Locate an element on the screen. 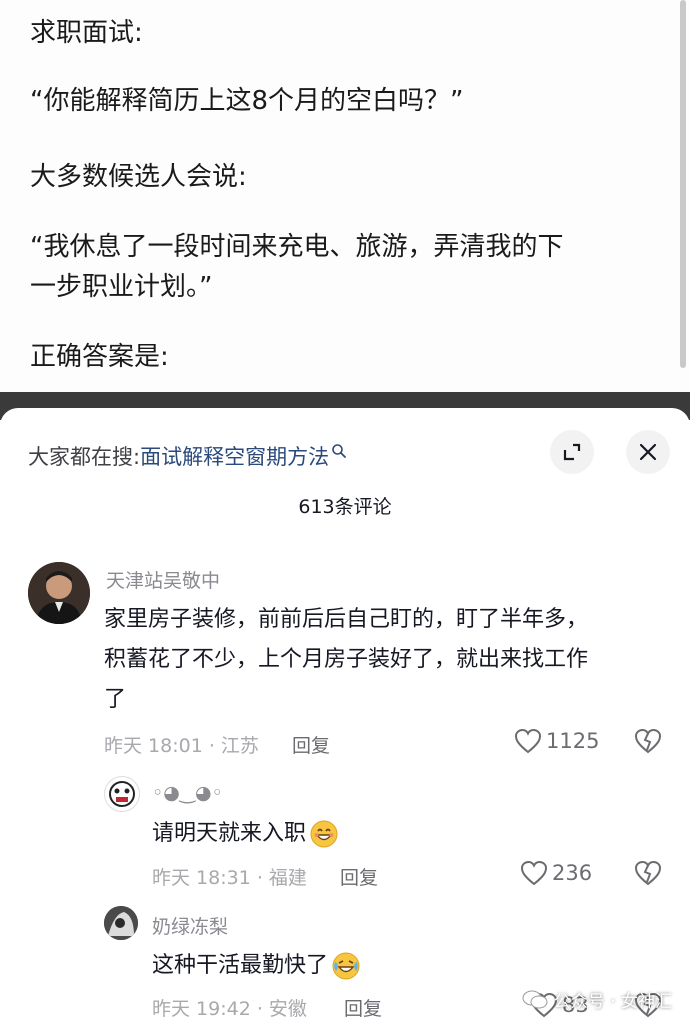 This screenshot has width=690, height=1026. comment-text-line: 家里房子装修，前前后后自己盯的，盯了半年多， is located at coordinates (346, 619).